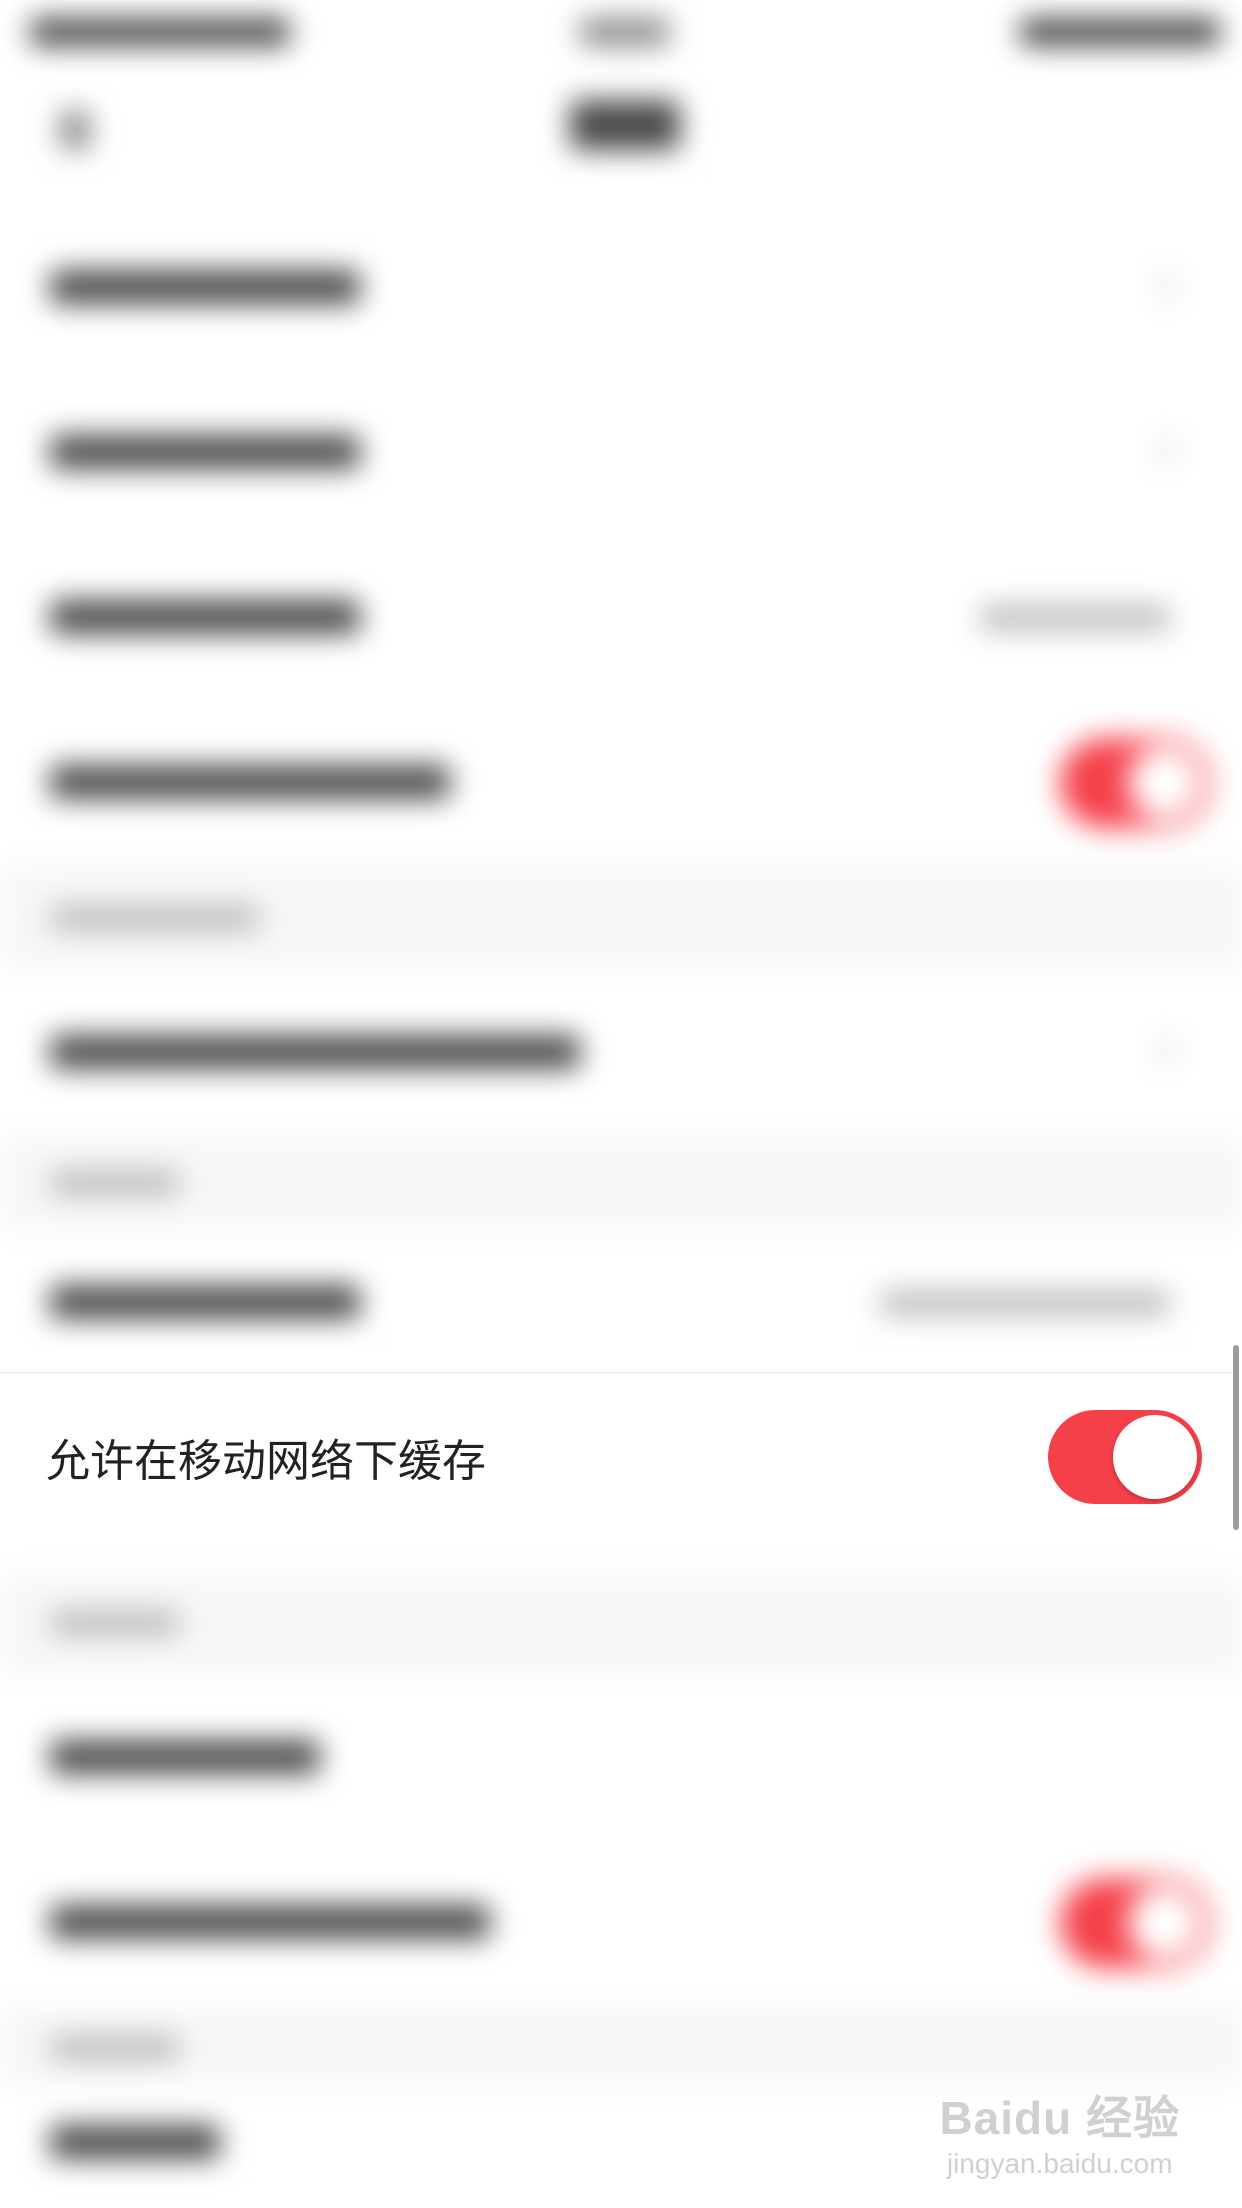 The width and height of the screenshot is (1242, 2208). What do you see at coordinates (625, 125) in the screenshot?
I see `page-title` at bounding box center [625, 125].